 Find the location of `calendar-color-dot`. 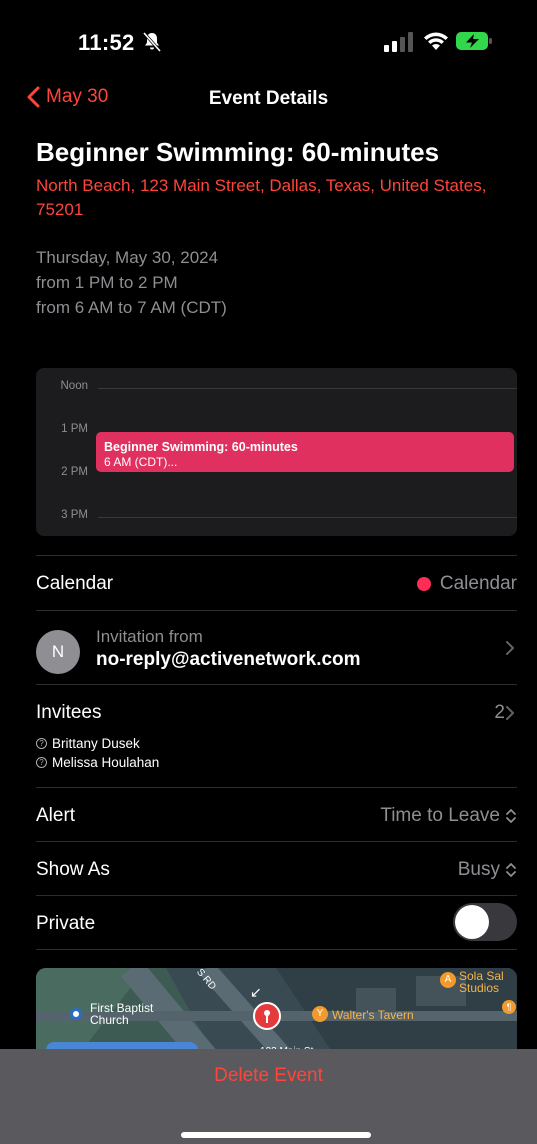

calendar-color-dot is located at coordinates (423, 584).